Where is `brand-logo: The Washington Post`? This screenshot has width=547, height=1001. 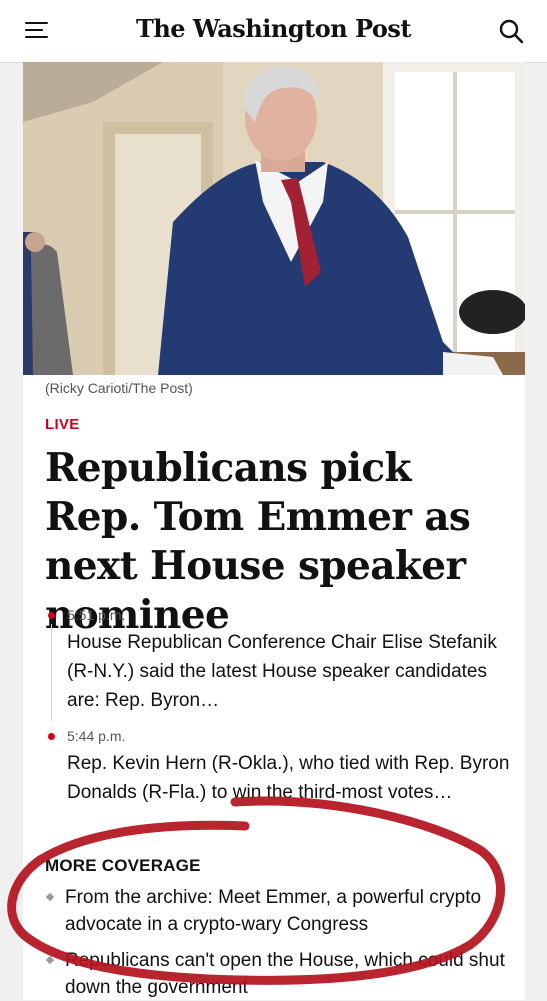 brand-logo: The Washington Post is located at coordinates (273, 28).